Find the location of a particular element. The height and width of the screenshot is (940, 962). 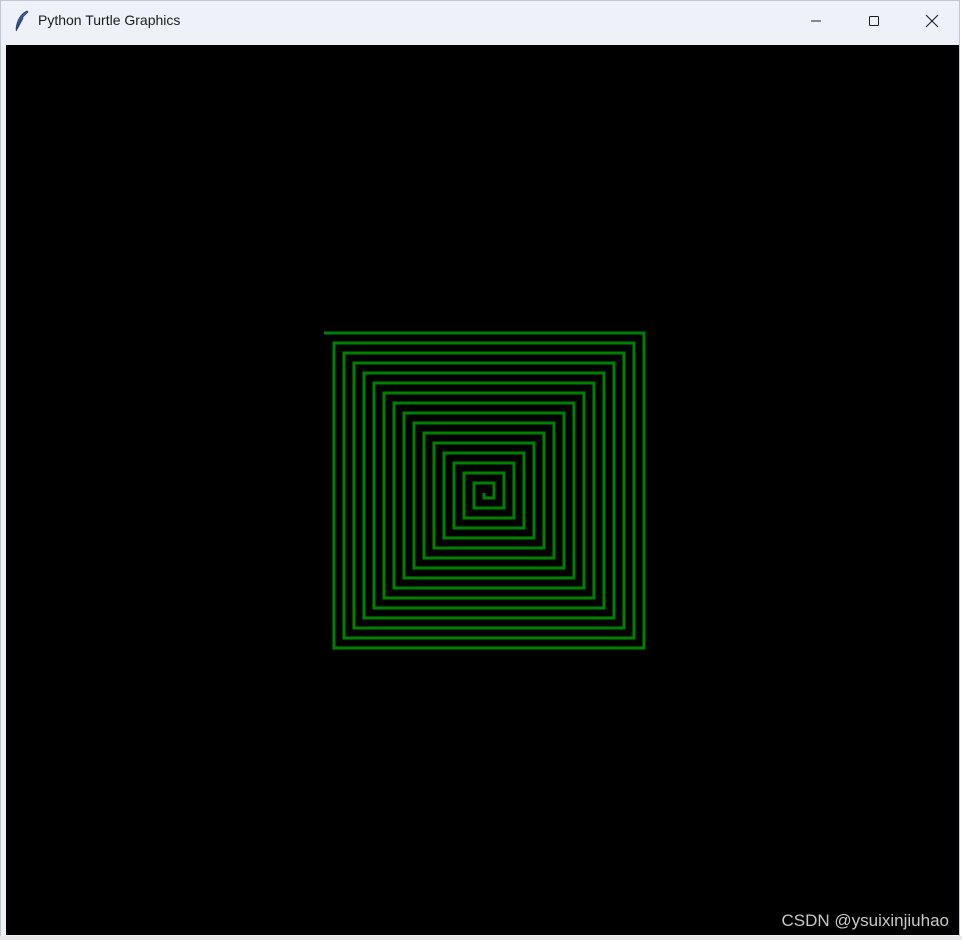

spiral-path is located at coordinates (485, 490).